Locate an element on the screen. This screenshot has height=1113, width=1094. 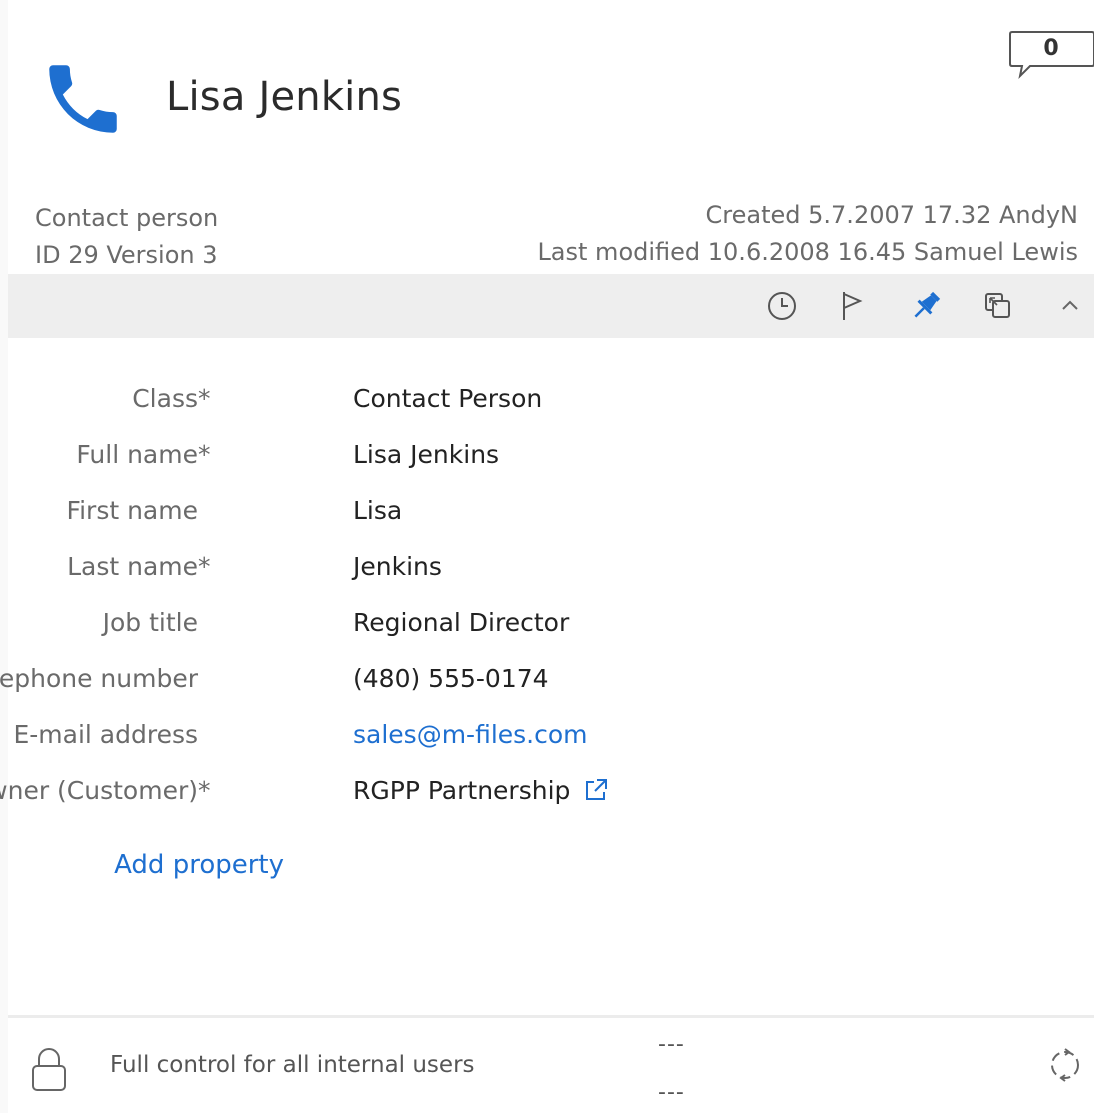
open-external-icon is located at coordinates (596, 790).